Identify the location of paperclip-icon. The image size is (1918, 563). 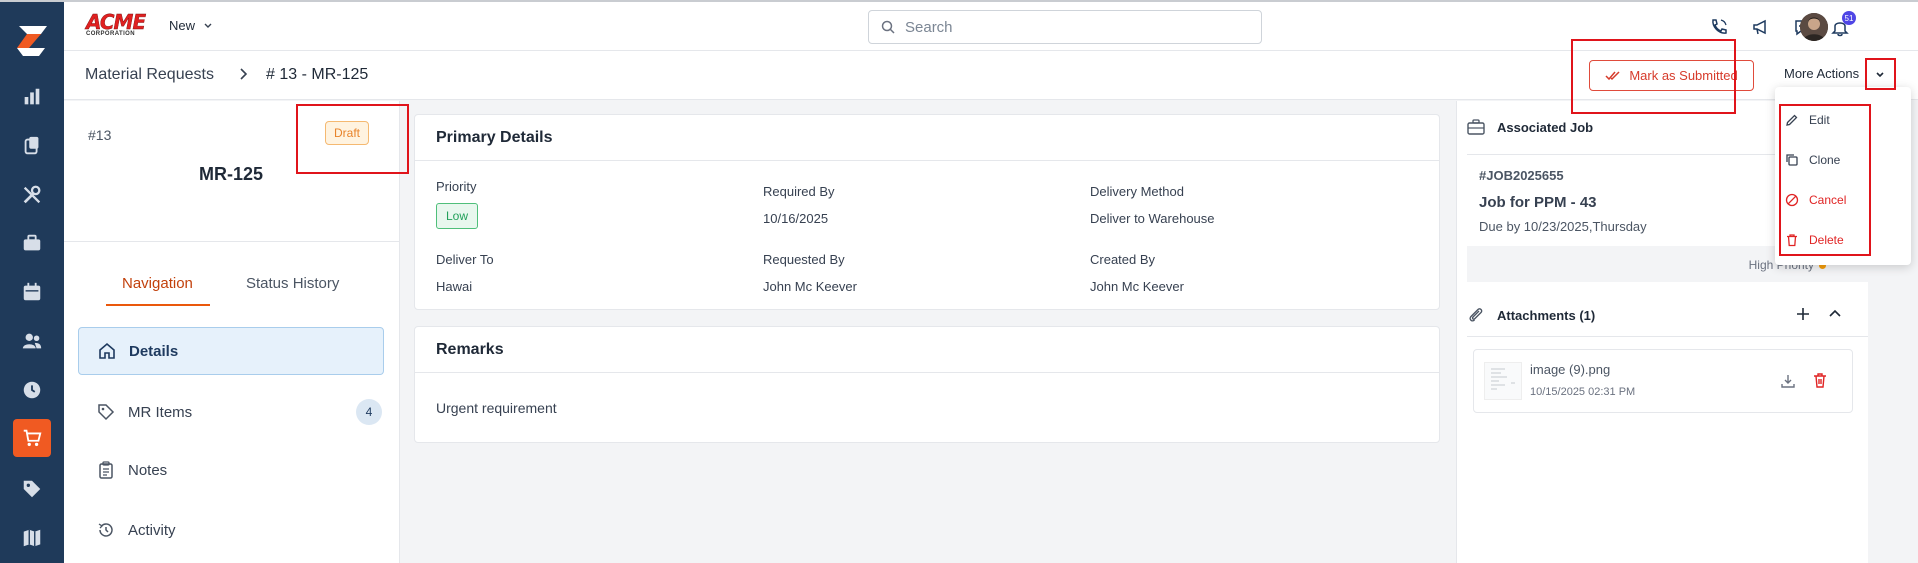
(1476, 315).